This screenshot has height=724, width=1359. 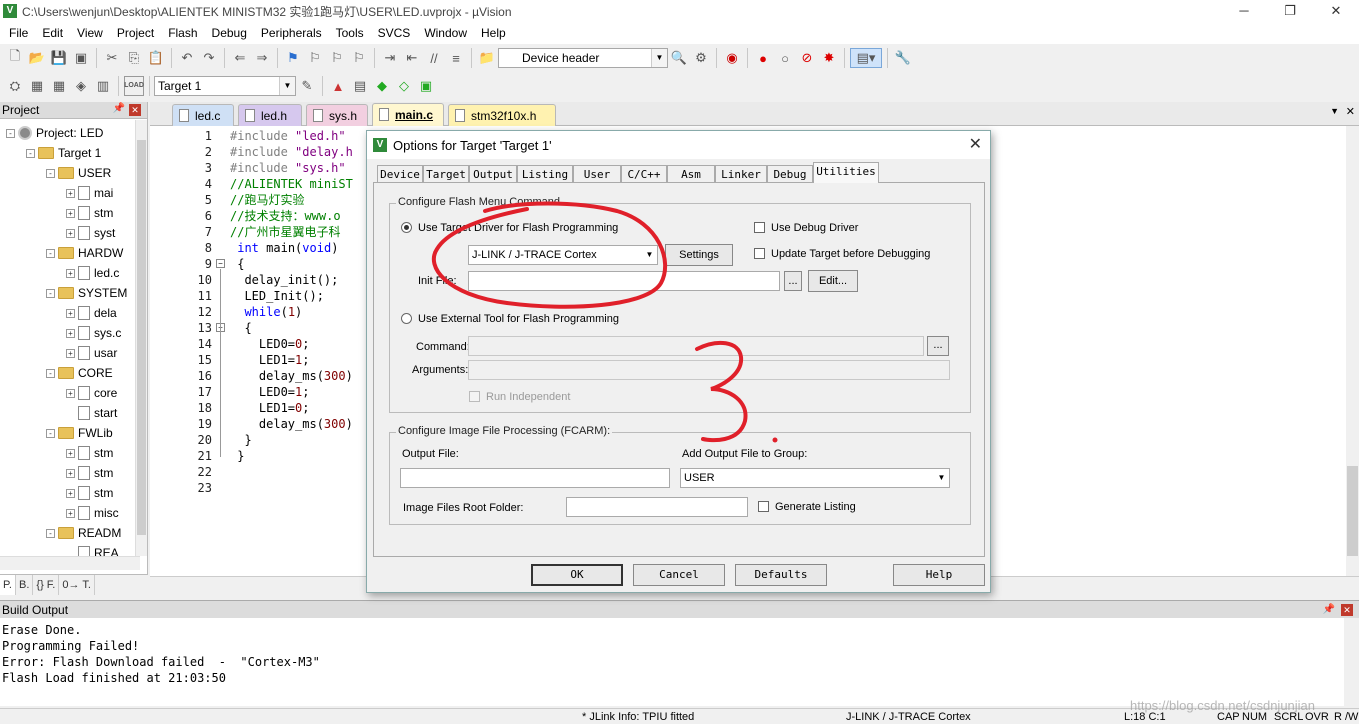 I want to click on window-layout-icon: ▤▾, so click(x=866, y=58).